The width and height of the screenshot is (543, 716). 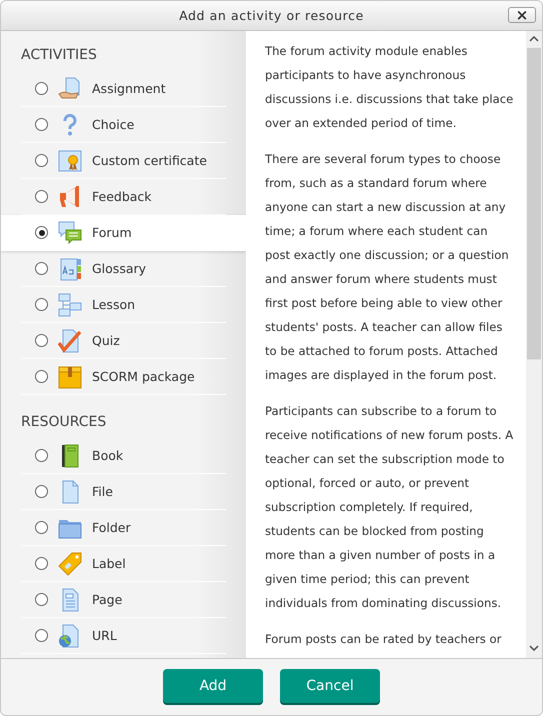 I want to click on flowchart-icon, so click(x=70, y=304).